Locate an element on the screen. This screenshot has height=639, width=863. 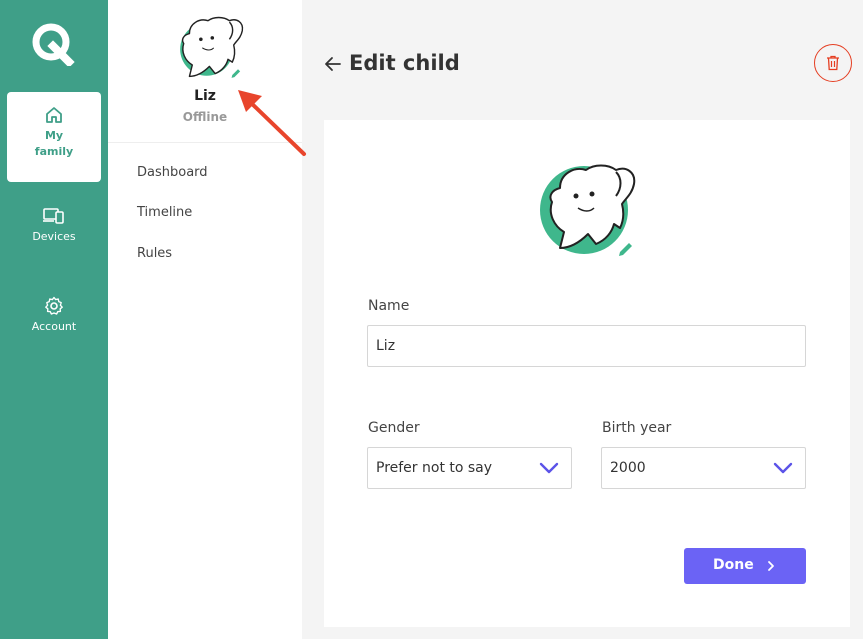
nav-account-label: Account is located at coordinates (54, 326).